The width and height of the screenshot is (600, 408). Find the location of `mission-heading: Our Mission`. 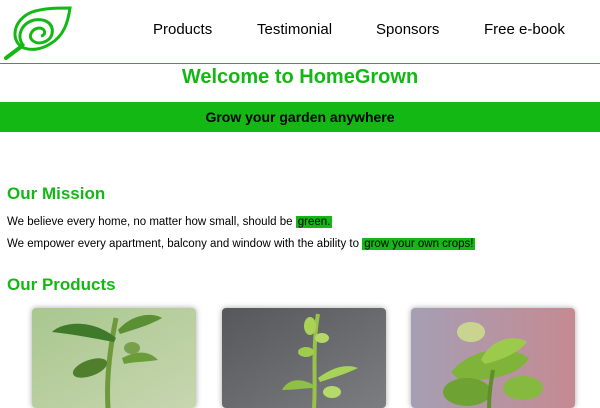

mission-heading: Our Mission is located at coordinates (56, 193).